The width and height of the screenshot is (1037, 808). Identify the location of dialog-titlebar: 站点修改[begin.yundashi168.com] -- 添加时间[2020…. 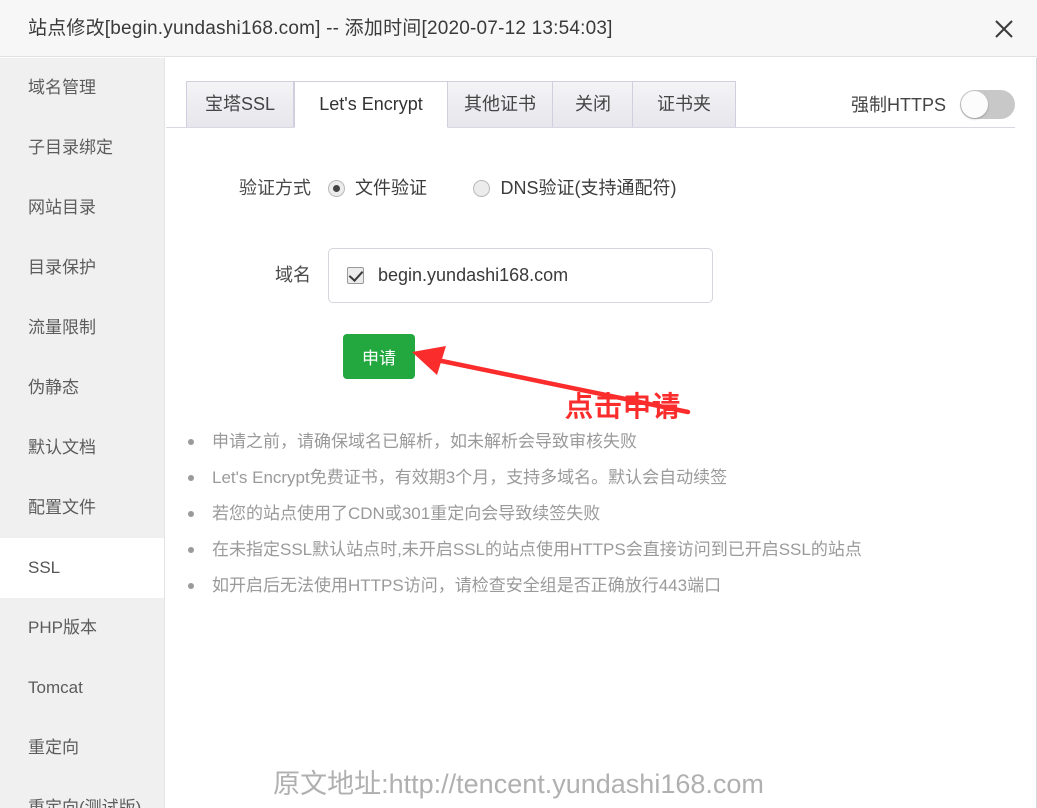
(518, 28).